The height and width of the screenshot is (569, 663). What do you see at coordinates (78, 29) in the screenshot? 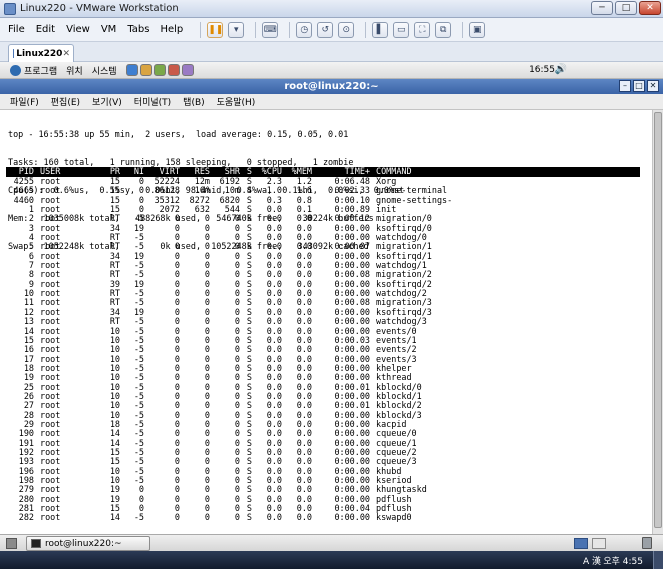
I see `menu-view: View` at bounding box center [78, 29].